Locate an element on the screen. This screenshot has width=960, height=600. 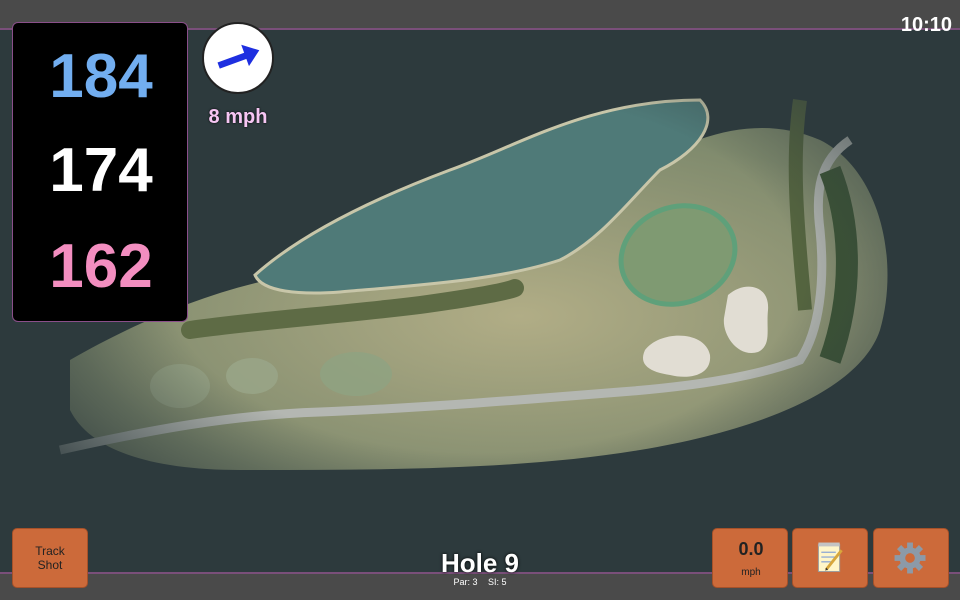
track-shot-label: Track Shot is located at coordinates (50, 558).